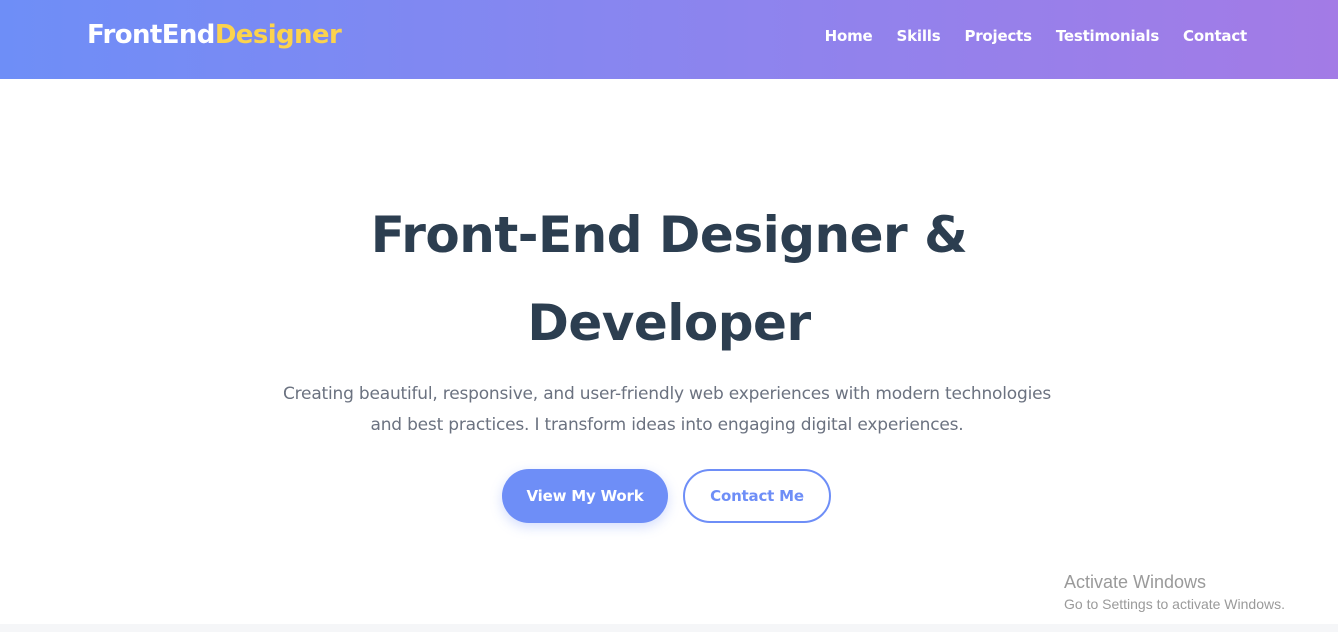  What do you see at coordinates (669, 279) in the screenshot?
I see `hero-title: Front-End Designer & Developer` at bounding box center [669, 279].